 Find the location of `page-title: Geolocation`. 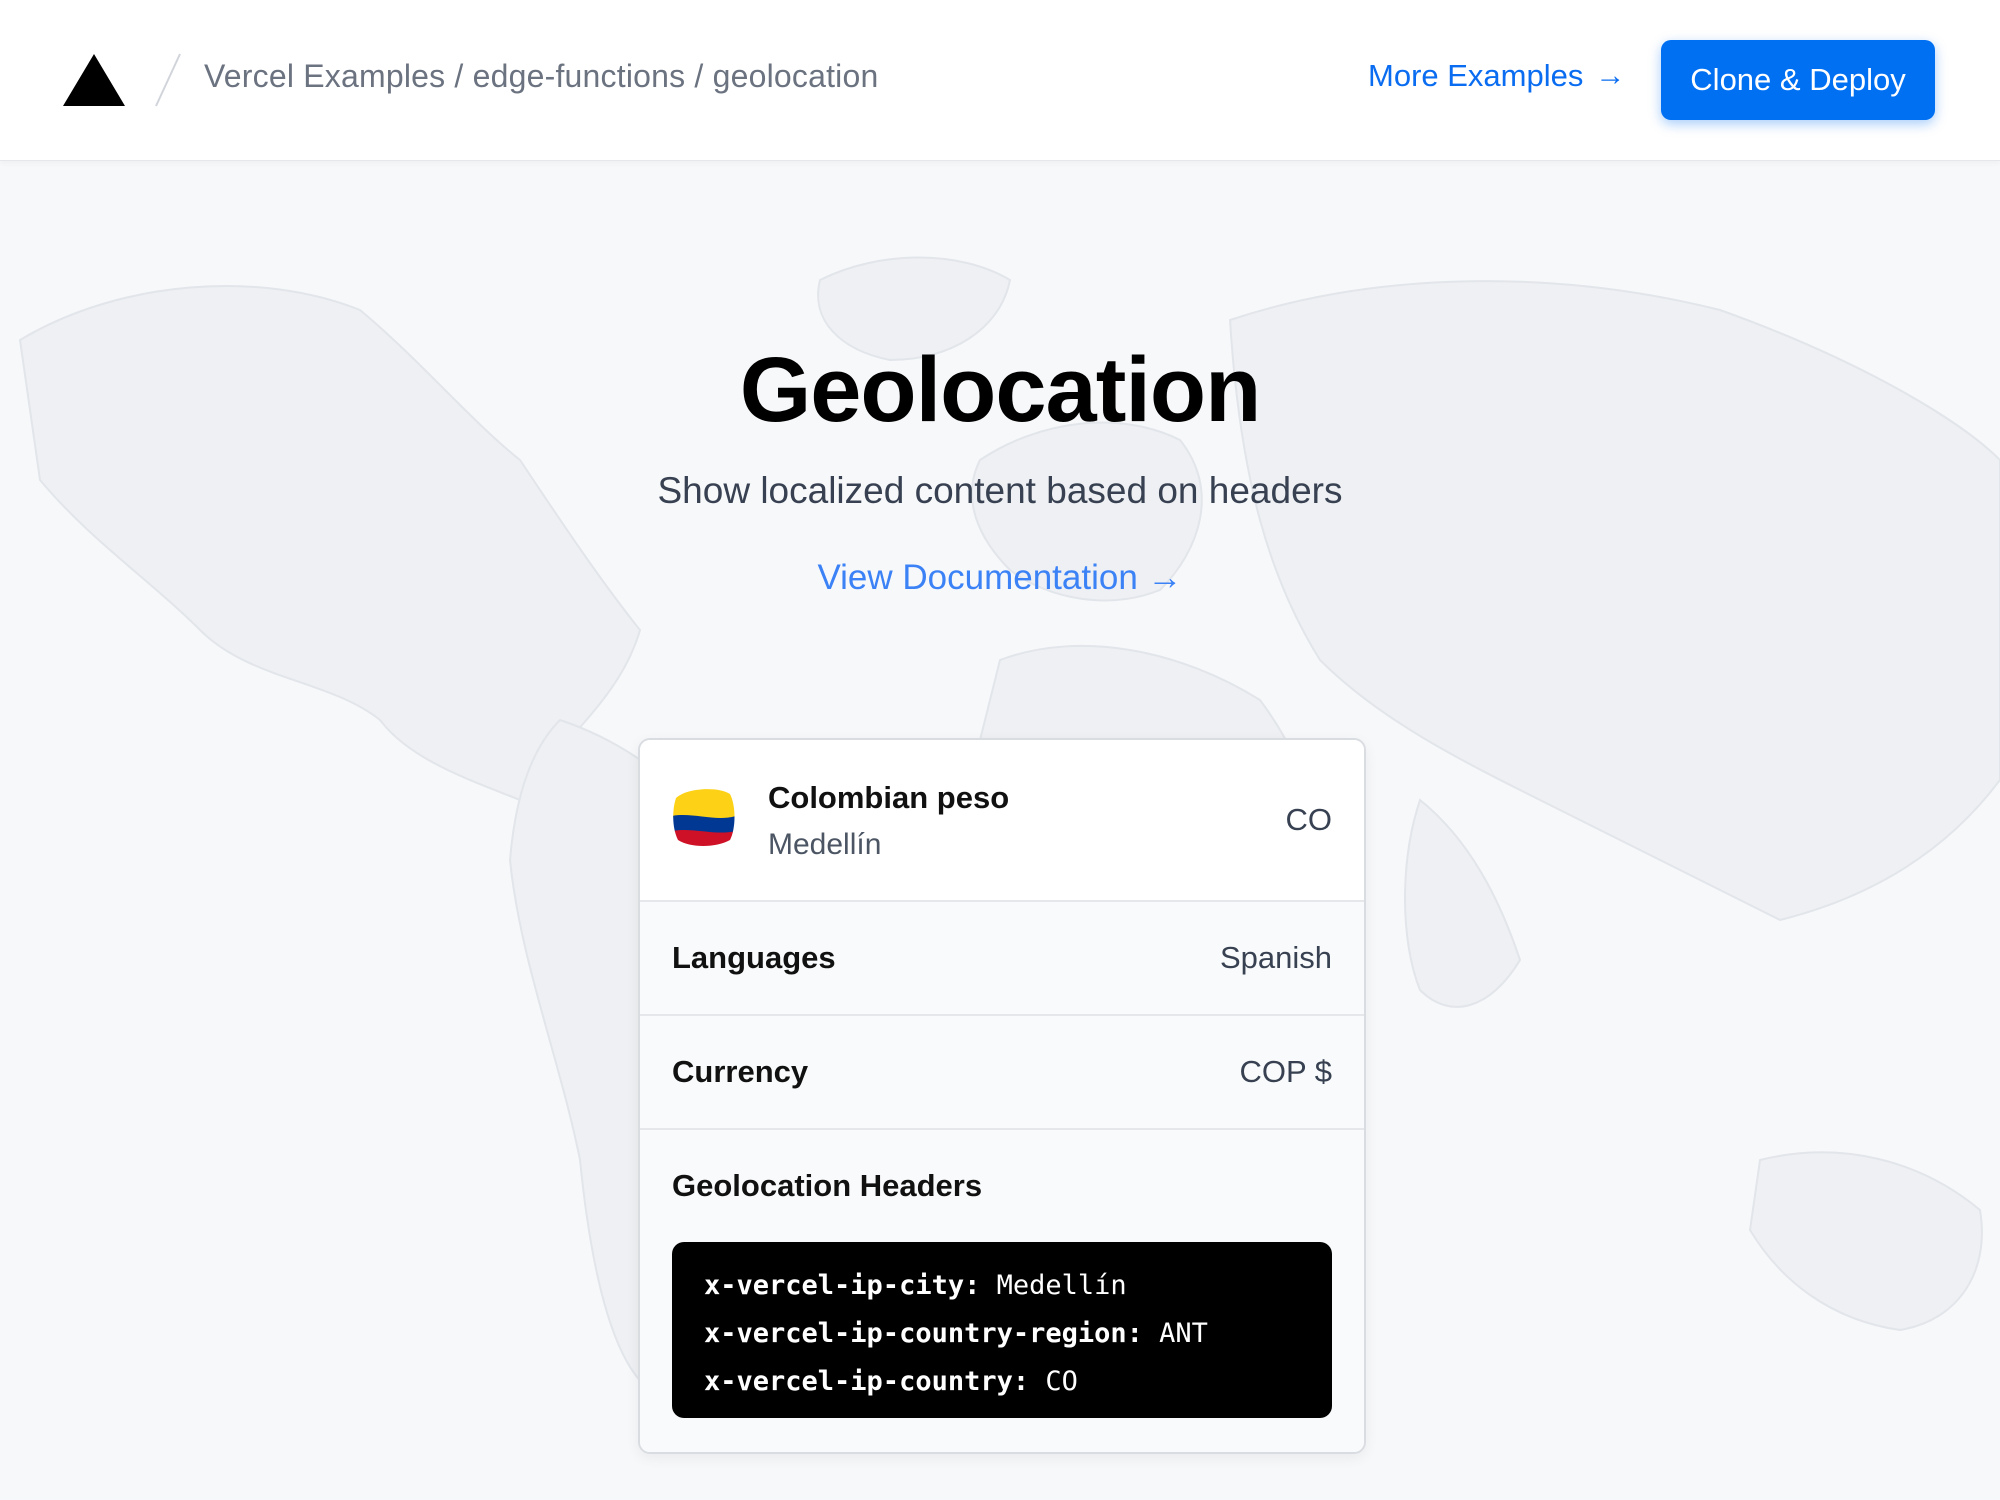

page-title: Geolocation is located at coordinates (1000, 390).